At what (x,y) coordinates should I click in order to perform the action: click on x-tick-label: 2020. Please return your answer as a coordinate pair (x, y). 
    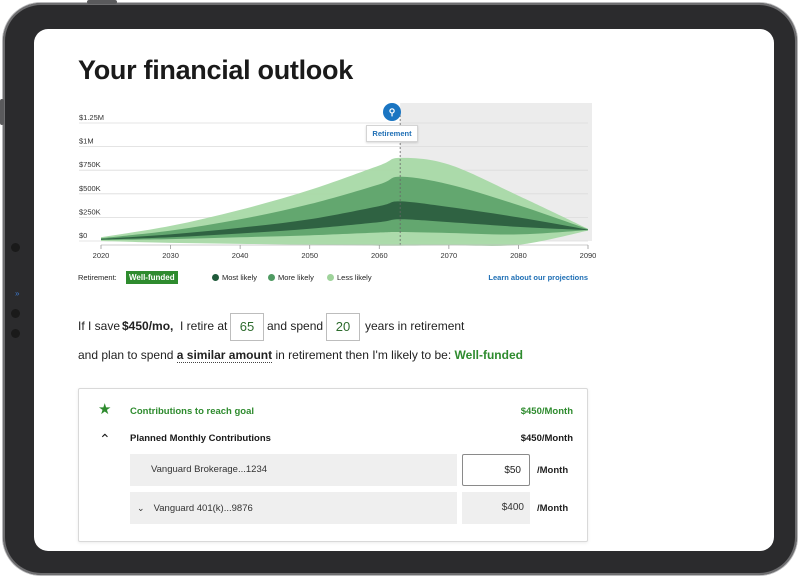
    Looking at the image, I should click on (101, 255).